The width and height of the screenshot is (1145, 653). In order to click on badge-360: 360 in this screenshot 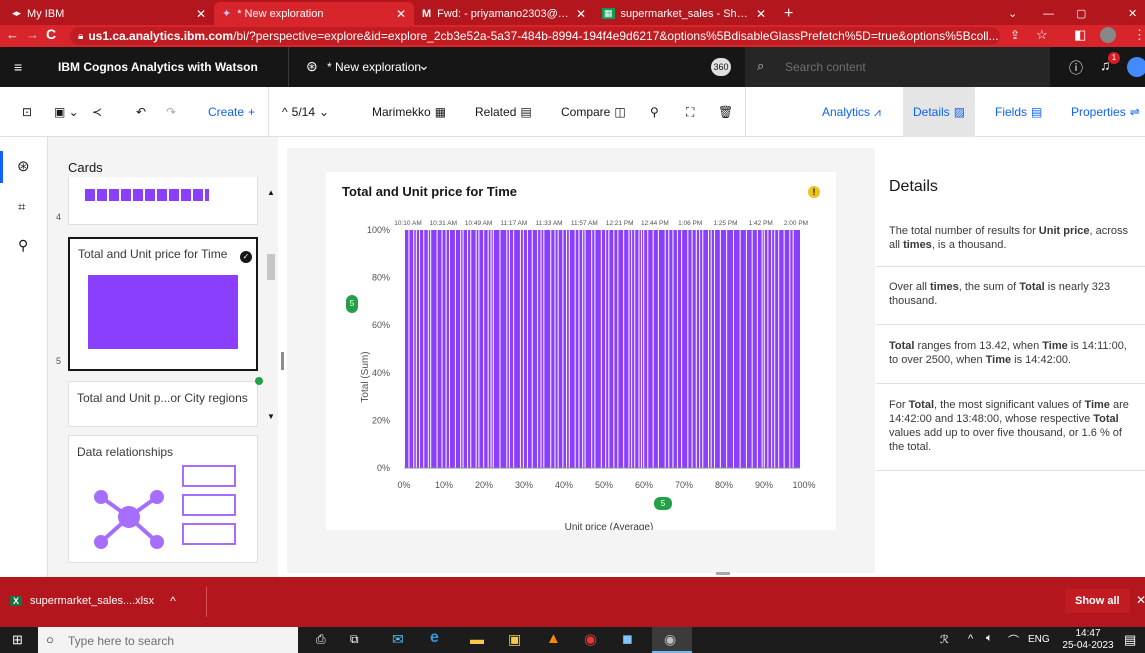, I will do `click(721, 67)`.